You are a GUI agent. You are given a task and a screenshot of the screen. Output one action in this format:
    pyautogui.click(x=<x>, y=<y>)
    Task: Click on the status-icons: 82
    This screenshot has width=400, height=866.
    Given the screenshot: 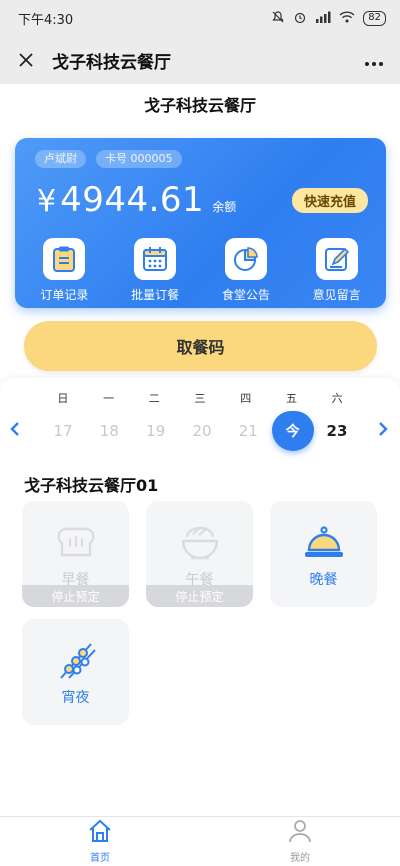 What is the action you would take?
    pyautogui.click(x=328, y=18)
    